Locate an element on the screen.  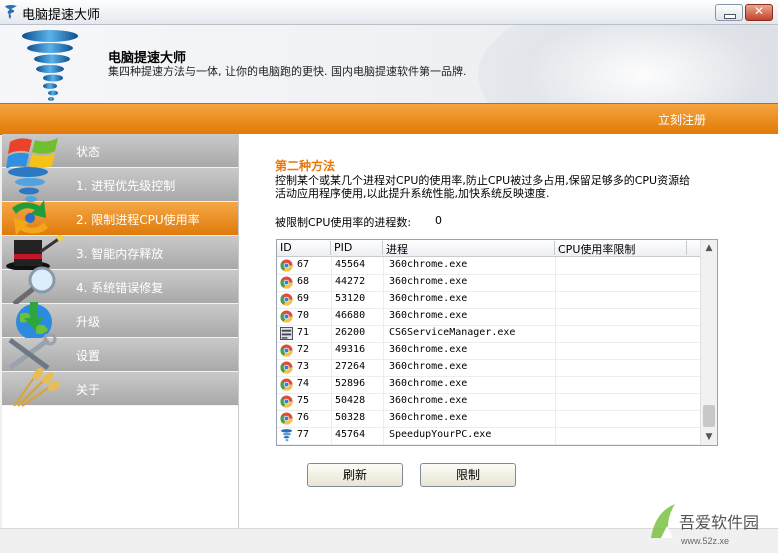
table-row: 68 44272 360chrome.exe is located at coordinates (489, 283).